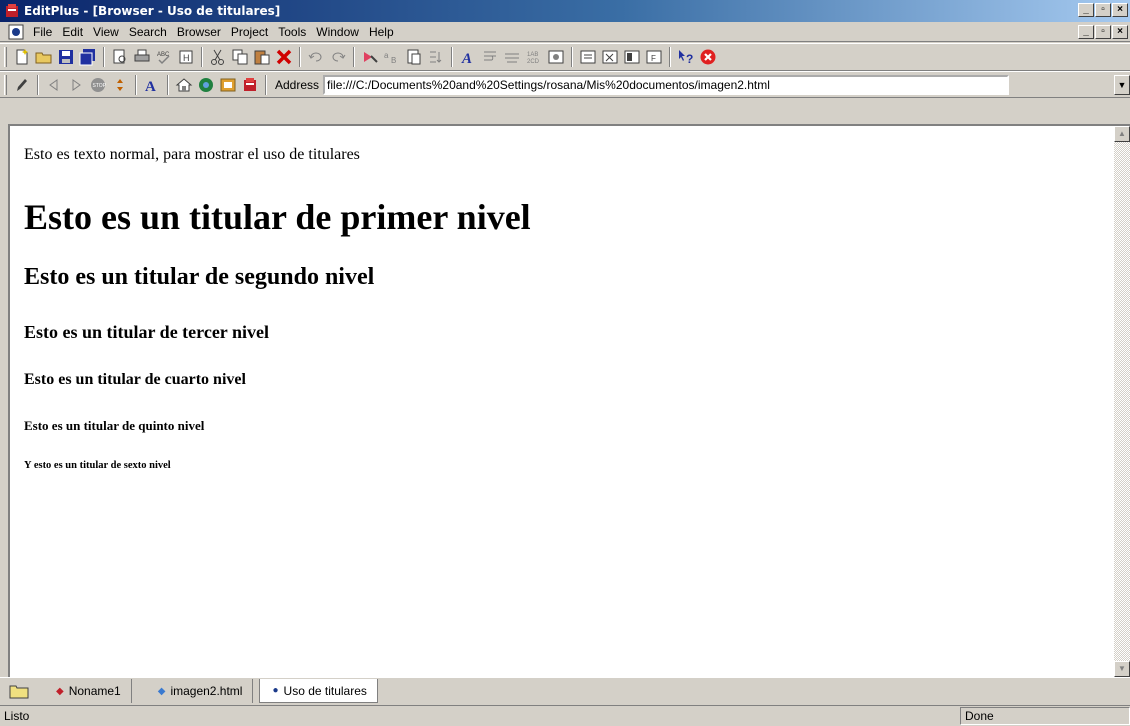  I want to click on menu-window: Window, so click(337, 32).